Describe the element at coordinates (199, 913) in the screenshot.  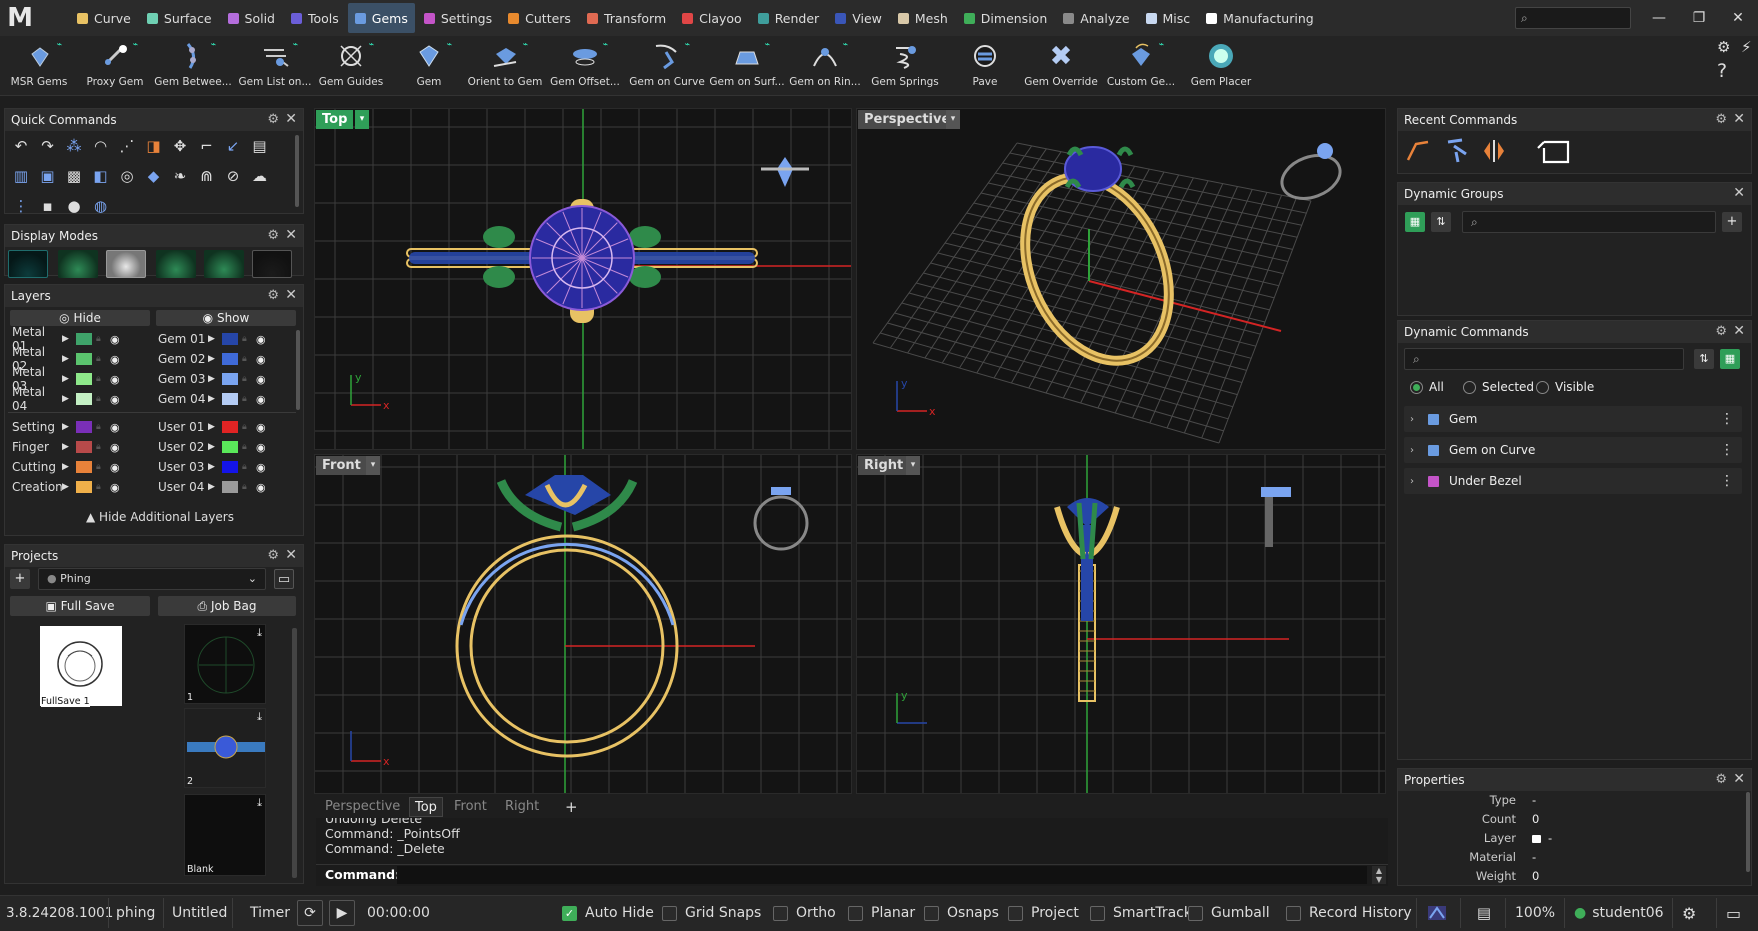
I see `document-name-label: Untitled` at that location.